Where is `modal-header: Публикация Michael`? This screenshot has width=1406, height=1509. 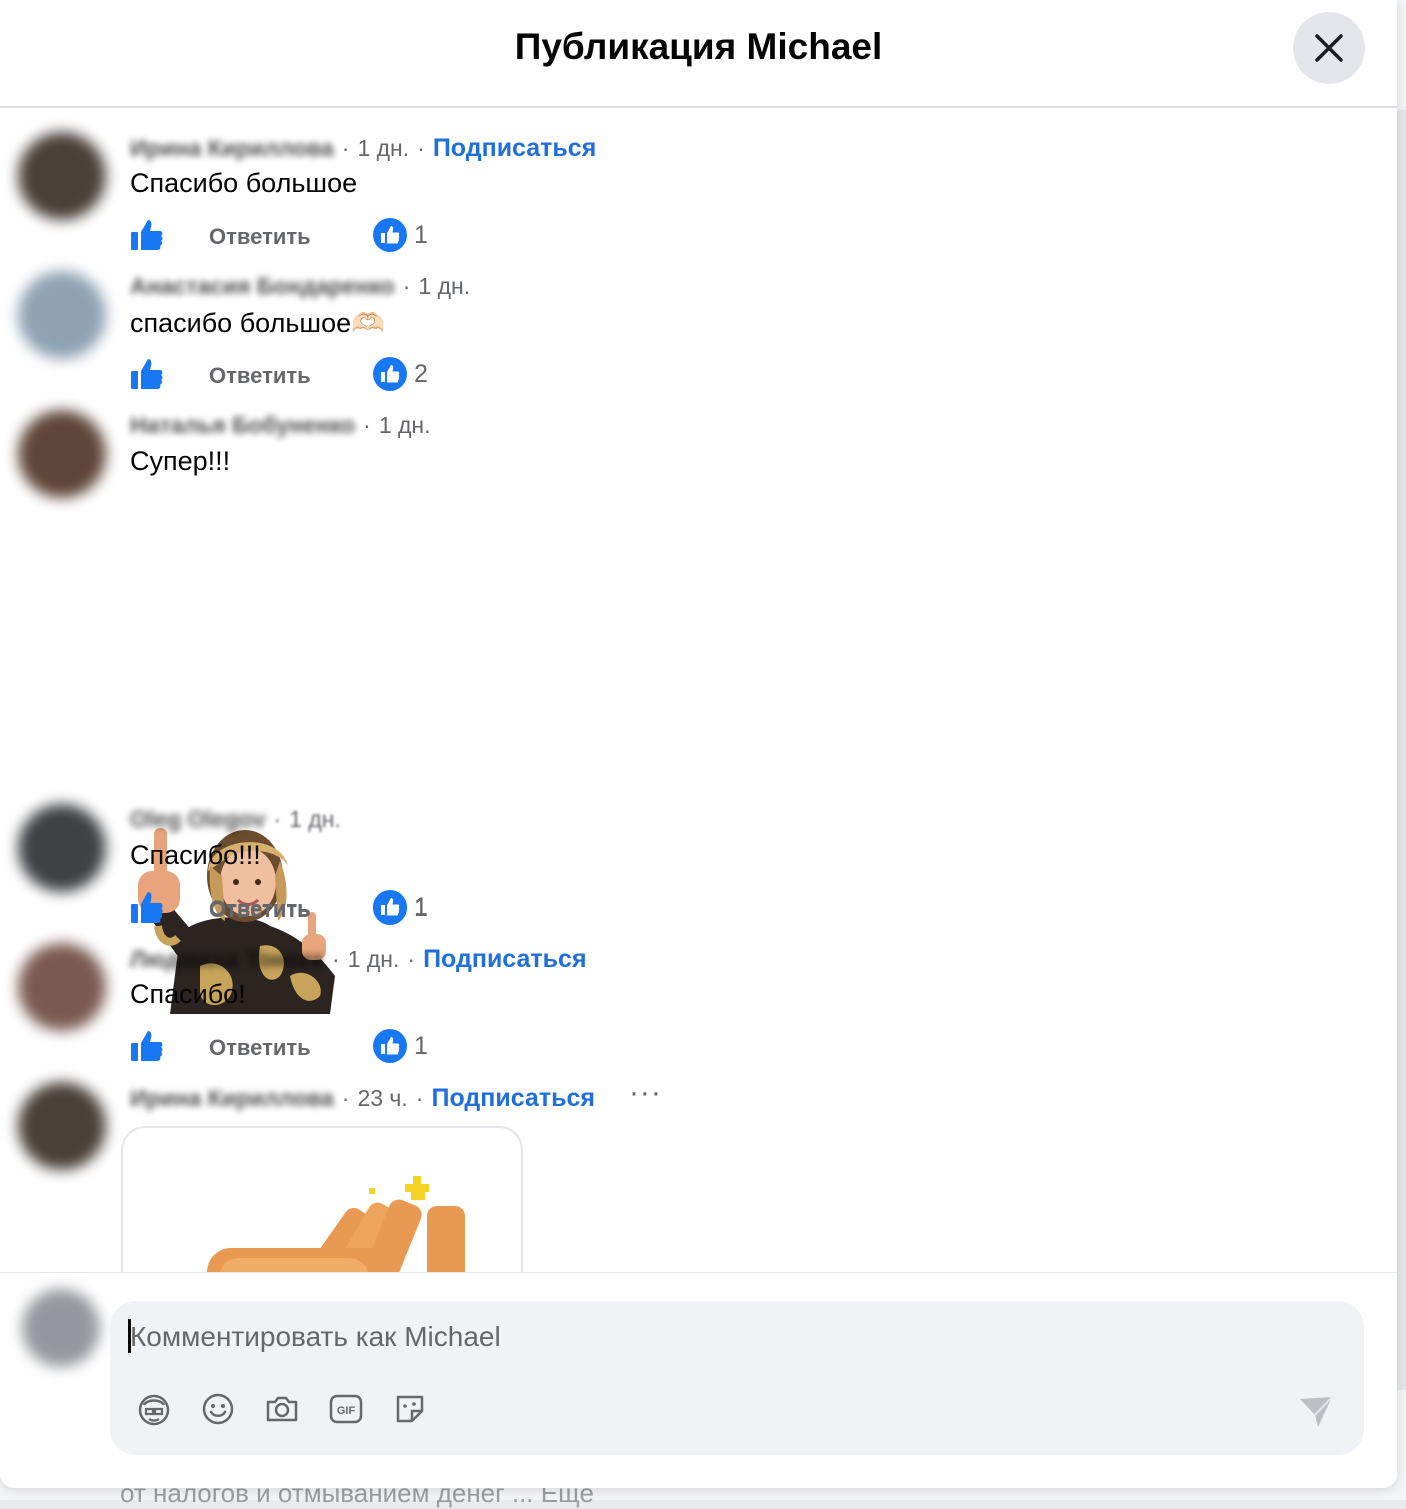
modal-header: Публикация Michael is located at coordinates (698, 54).